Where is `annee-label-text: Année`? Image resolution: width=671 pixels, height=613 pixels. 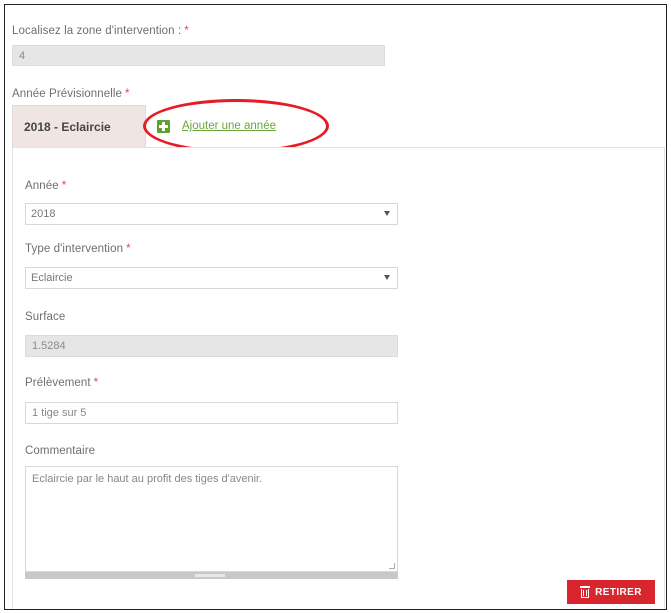
annee-label-text: Année is located at coordinates (42, 186).